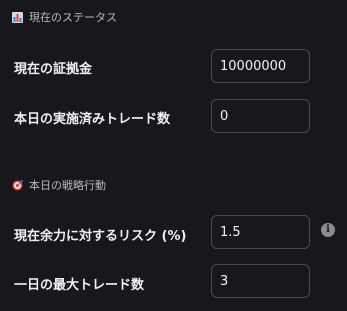  I want to click on trades-today-label: 本日の実施済みトレード数, so click(92, 119).